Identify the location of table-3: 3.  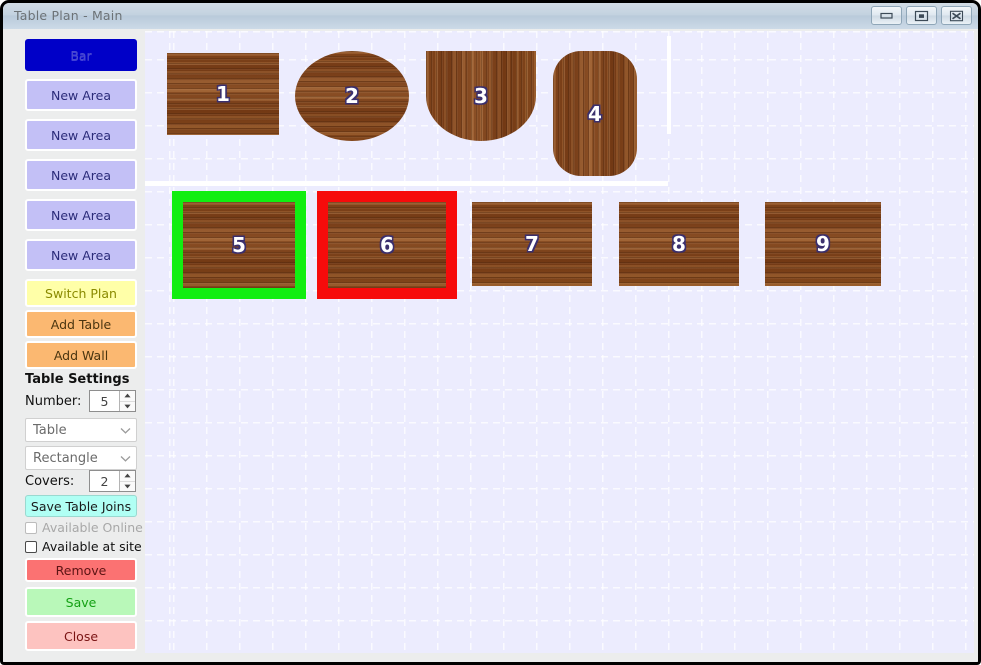
(481, 96).